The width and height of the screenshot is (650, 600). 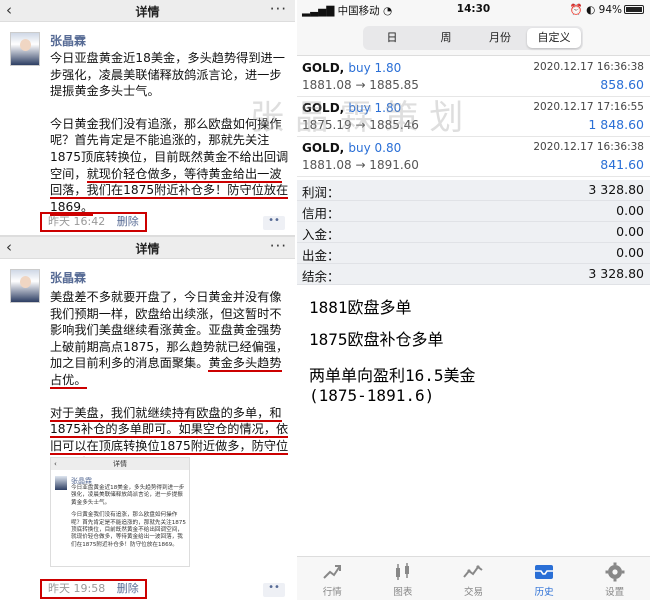 What do you see at coordinates (77, 221) in the screenshot?
I see `post-time: 昨天 16:42` at bounding box center [77, 221].